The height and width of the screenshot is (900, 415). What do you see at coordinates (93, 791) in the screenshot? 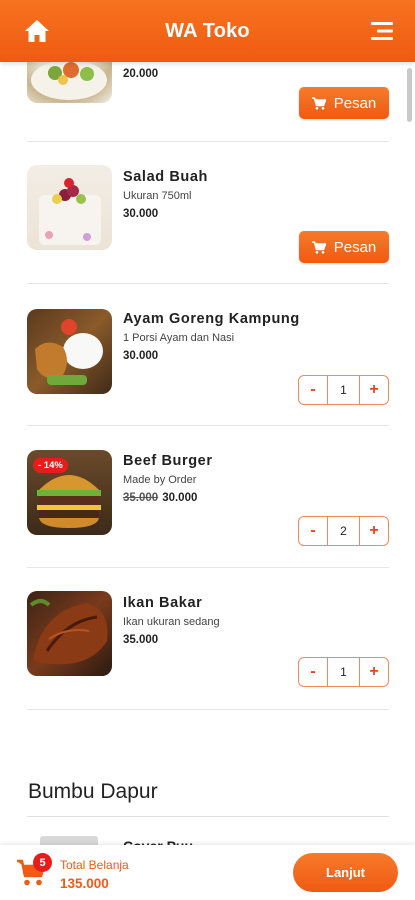
I see `section-title: Bumbu Dapur` at bounding box center [93, 791].